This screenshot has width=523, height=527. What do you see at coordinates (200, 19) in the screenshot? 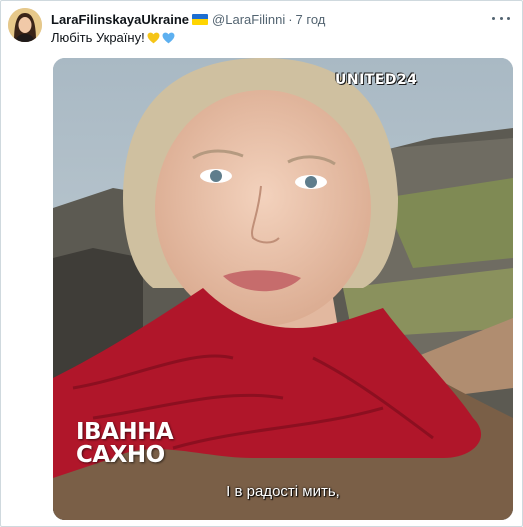
I see `ukraine-flag-icon` at bounding box center [200, 19].